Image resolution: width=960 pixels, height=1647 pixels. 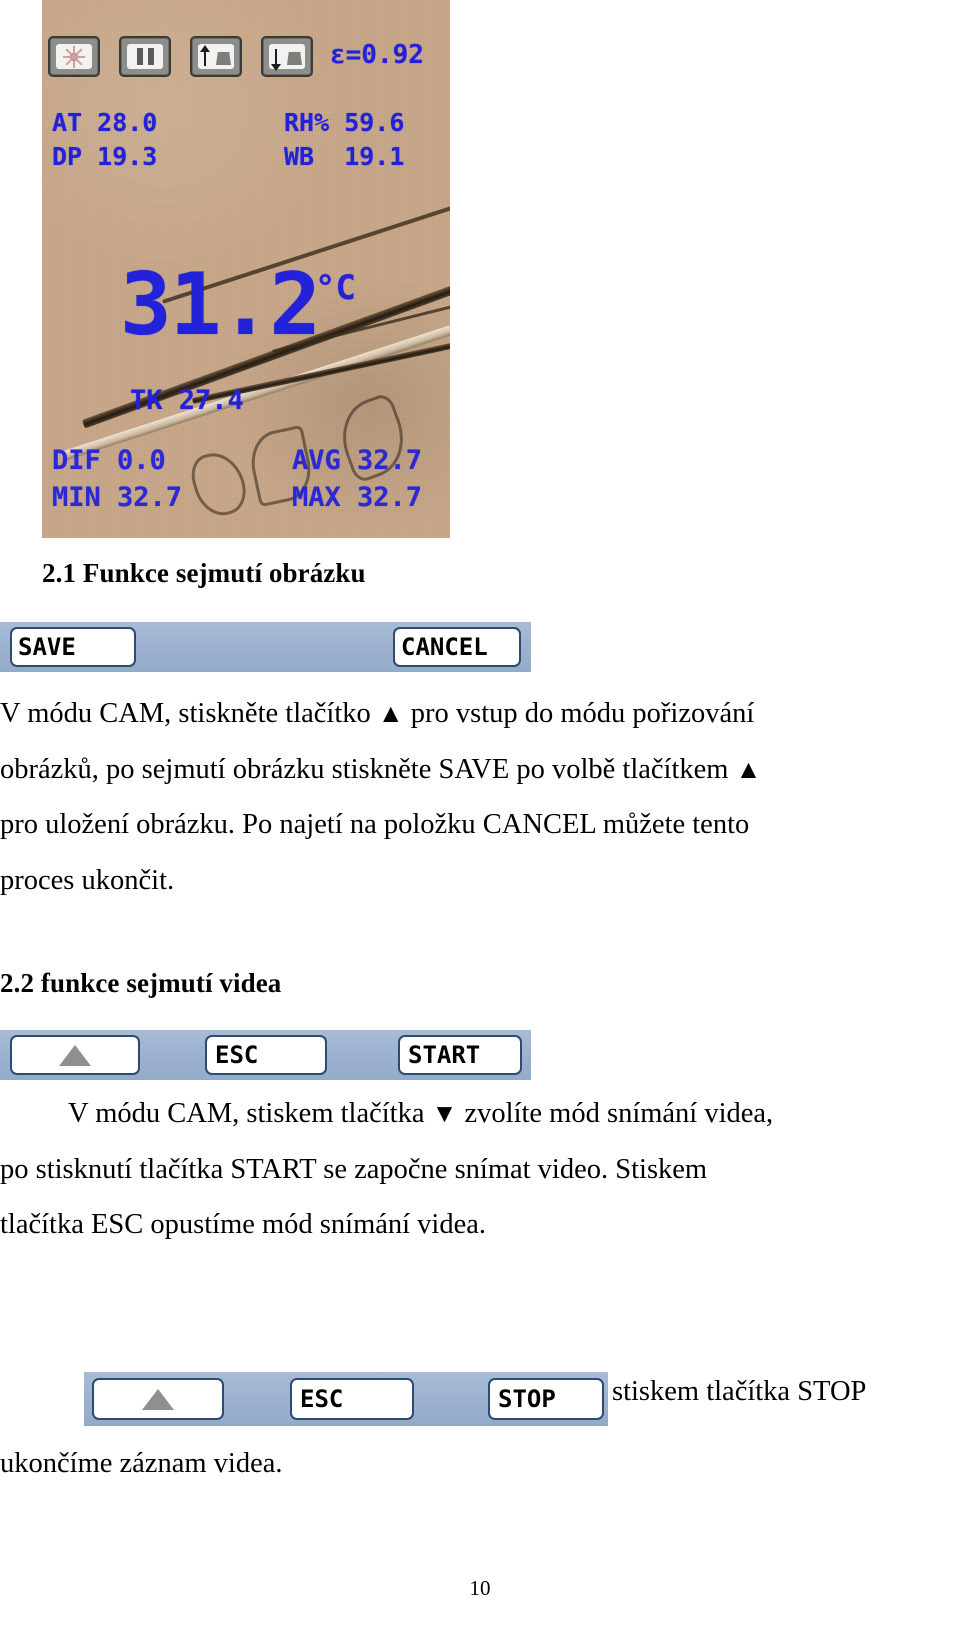 What do you see at coordinates (87, 880) in the screenshot?
I see `paragraph-line: proces ukončit.` at bounding box center [87, 880].